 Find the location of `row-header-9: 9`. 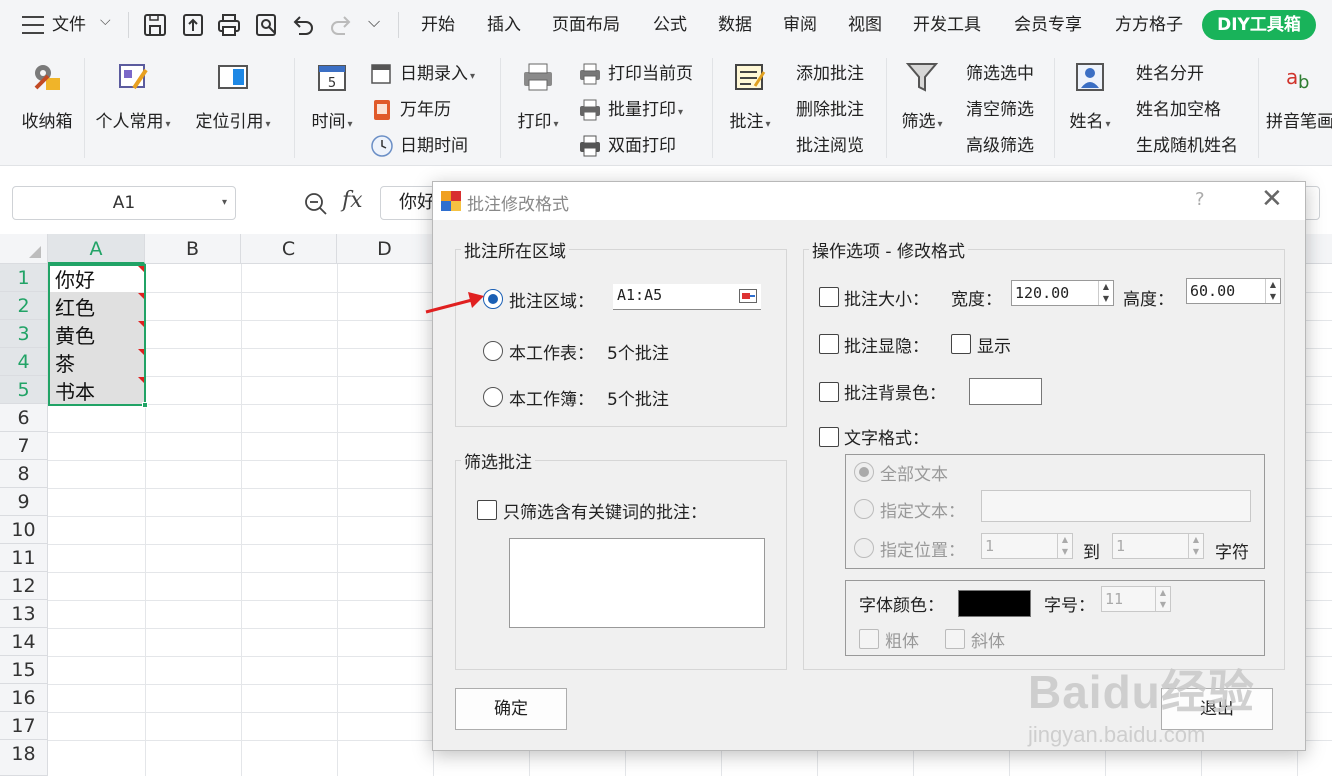

row-header-9: 9 is located at coordinates (24, 502).